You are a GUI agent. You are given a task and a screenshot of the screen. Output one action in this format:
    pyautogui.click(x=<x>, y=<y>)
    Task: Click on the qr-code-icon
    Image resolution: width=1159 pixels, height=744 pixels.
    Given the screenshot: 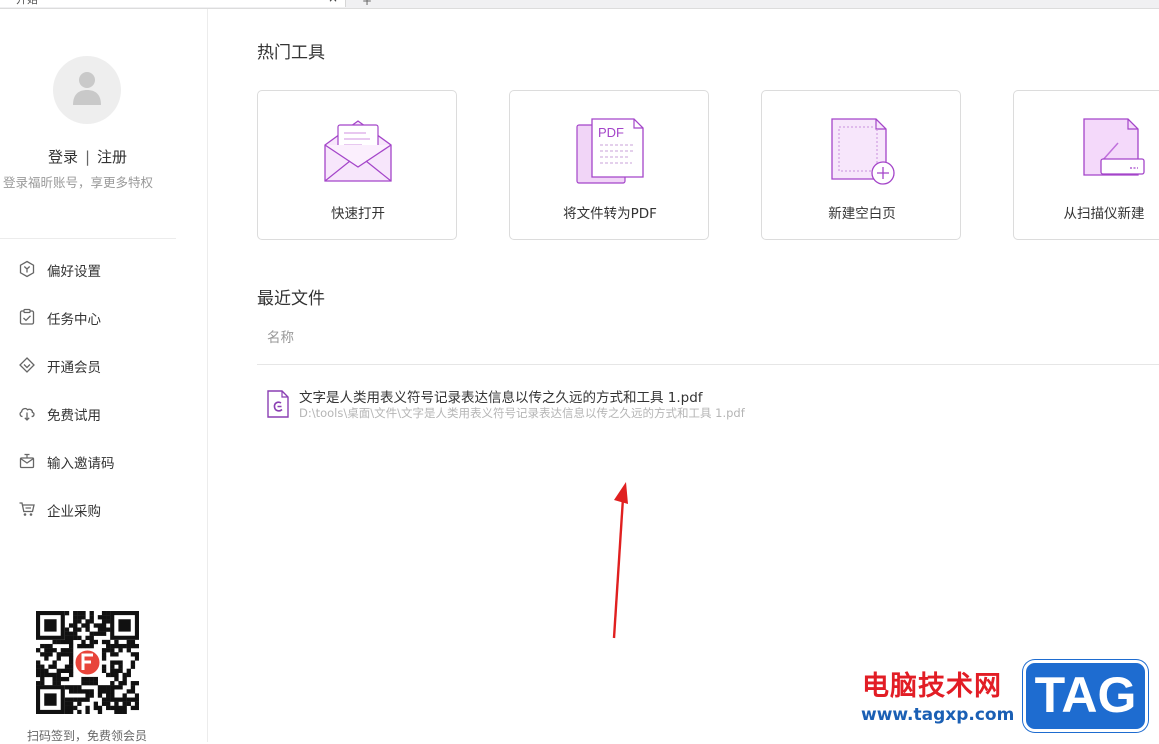 What is the action you would take?
    pyautogui.click(x=87, y=662)
    